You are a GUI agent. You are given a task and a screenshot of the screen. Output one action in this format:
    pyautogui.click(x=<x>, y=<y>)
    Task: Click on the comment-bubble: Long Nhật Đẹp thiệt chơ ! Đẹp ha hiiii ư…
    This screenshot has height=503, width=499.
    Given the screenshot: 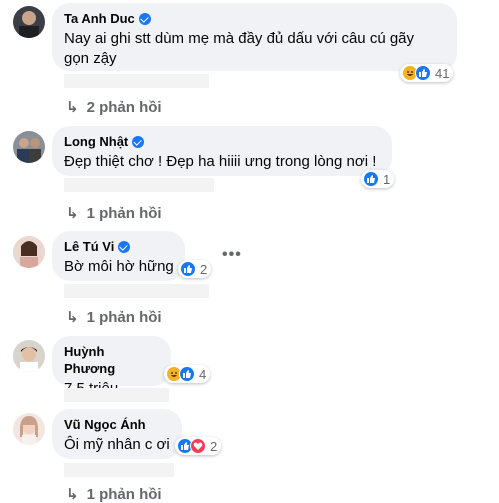 What is the action you would take?
    pyautogui.click(x=222, y=151)
    